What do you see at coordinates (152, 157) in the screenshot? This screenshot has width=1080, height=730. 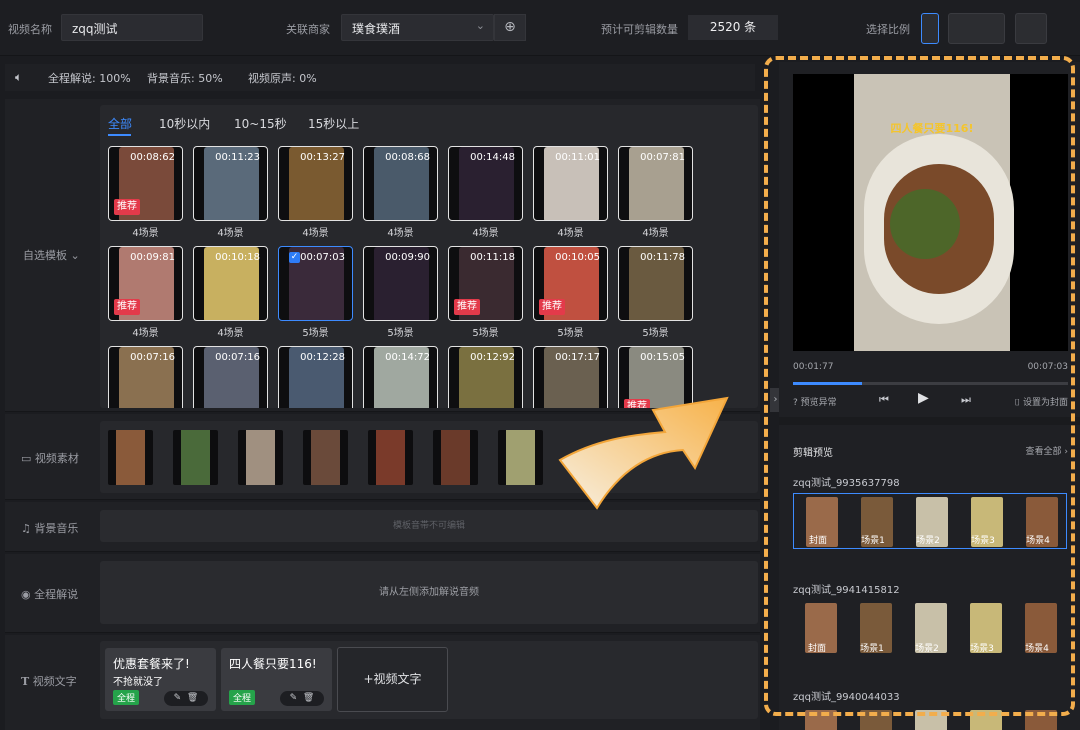 I see `template-duration: 00:08:62` at bounding box center [152, 157].